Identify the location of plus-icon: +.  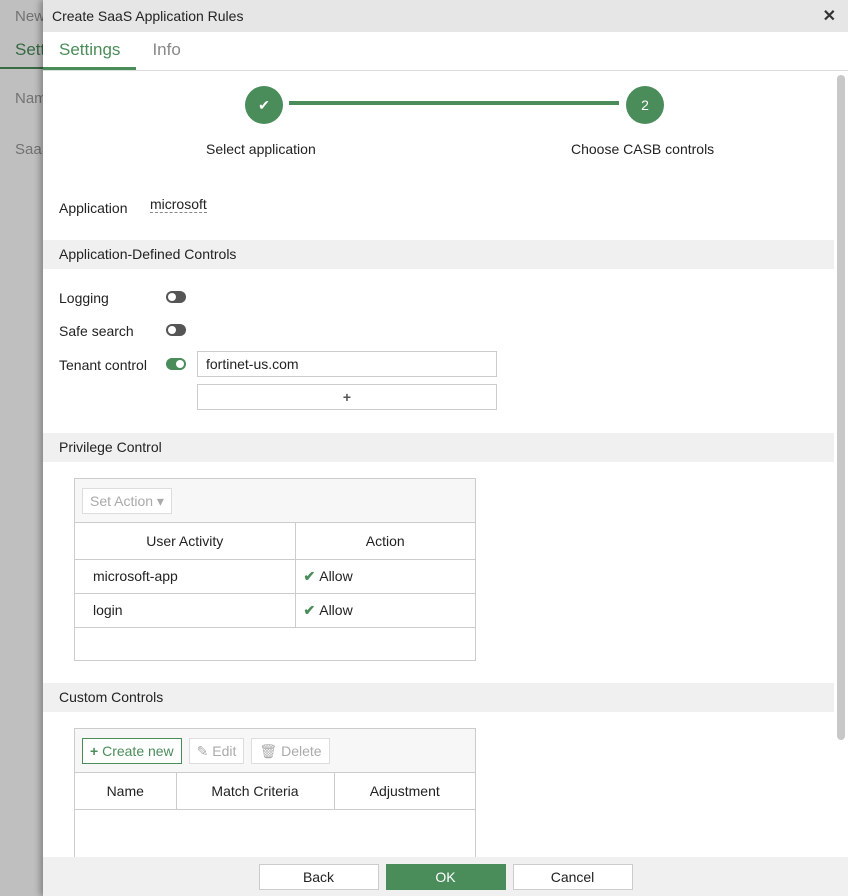
(94, 750).